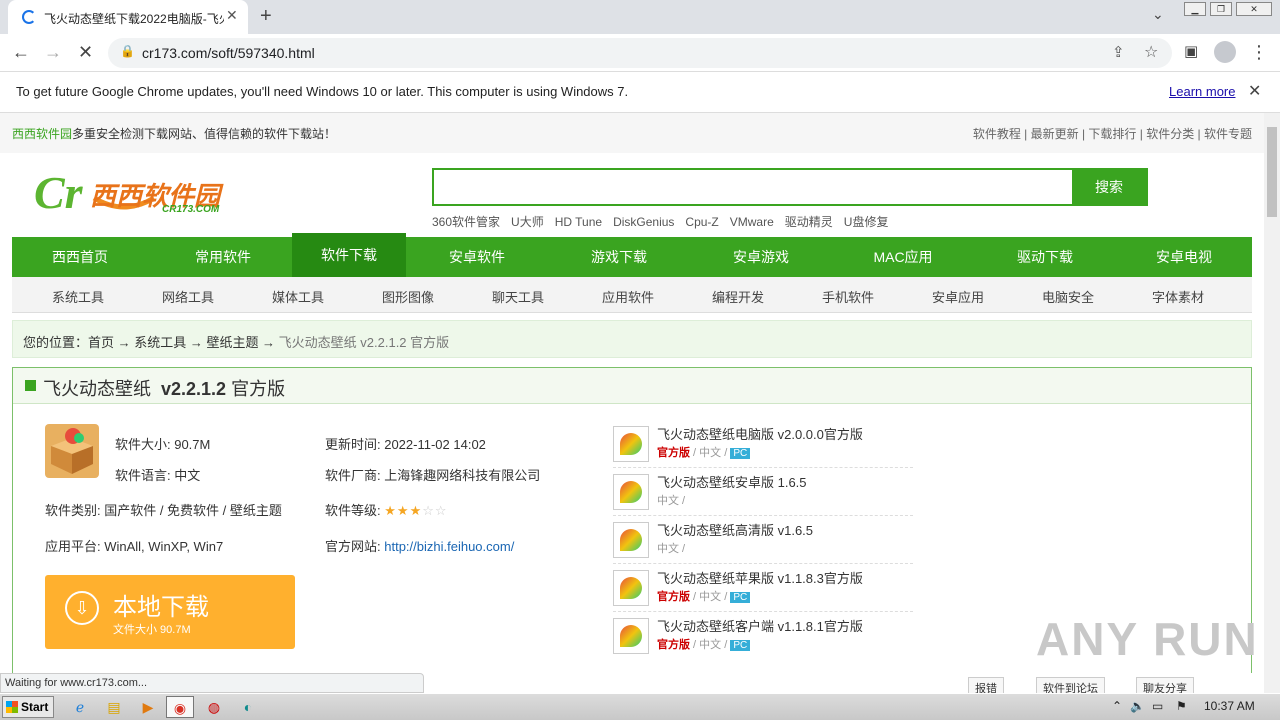 Image resolution: width=1280 pixels, height=720 pixels. Describe the element at coordinates (170, 612) in the screenshot. I see `local-download-button: ⇩ 本地下载 文件大小 90.7M` at that location.